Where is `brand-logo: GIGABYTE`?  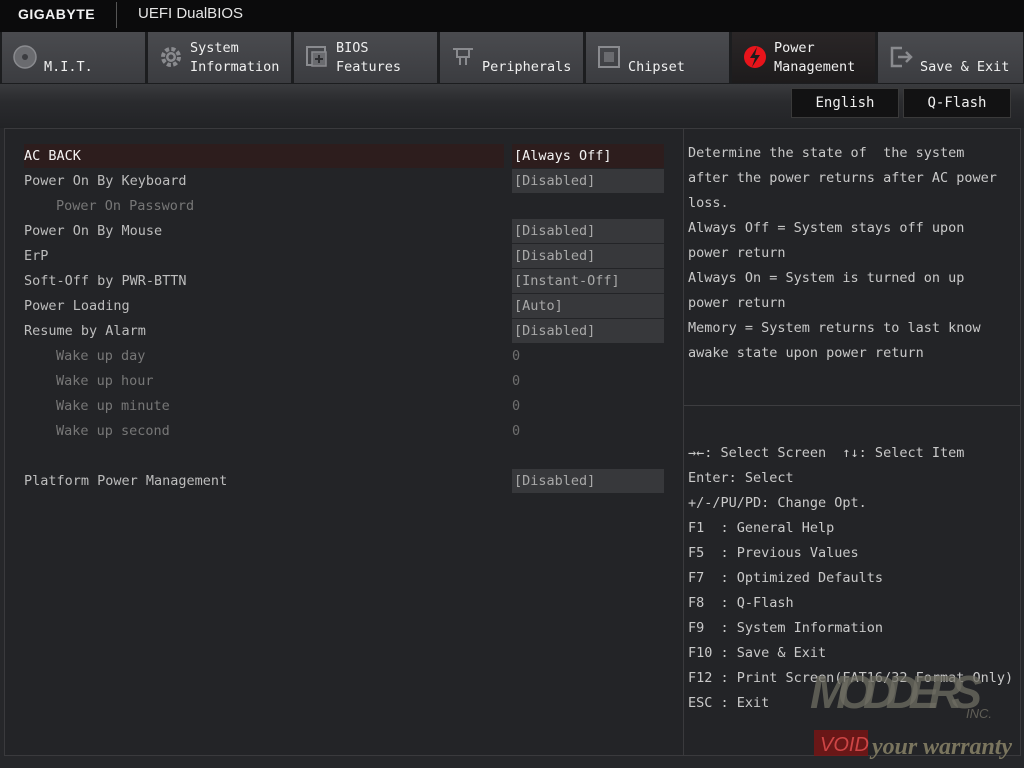
brand-logo: GIGABYTE is located at coordinates (57, 14).